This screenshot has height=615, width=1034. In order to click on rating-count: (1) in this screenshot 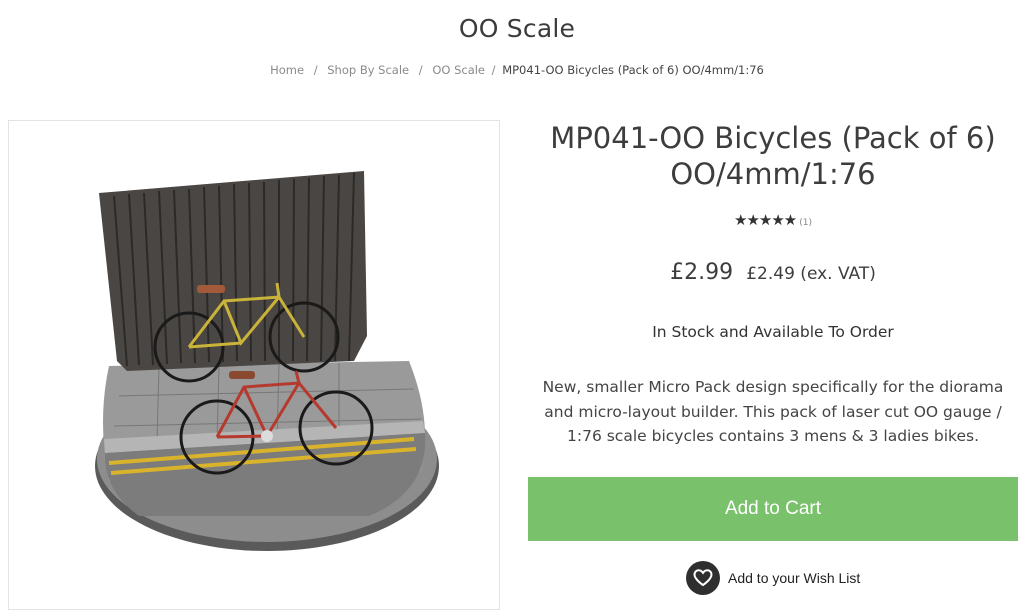, I will do `click(805, 223)`.